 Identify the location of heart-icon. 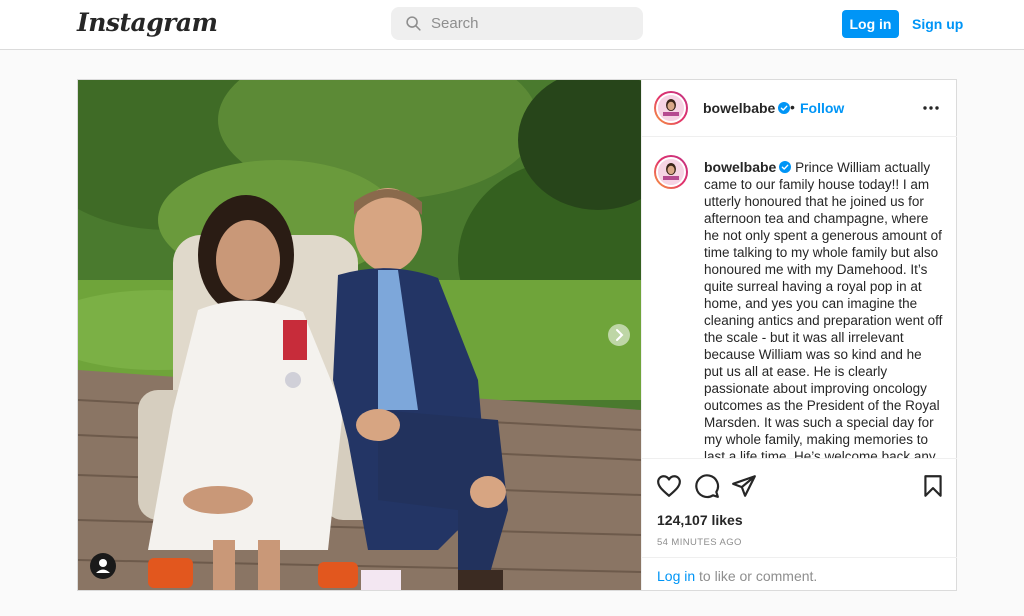
(669, 486).